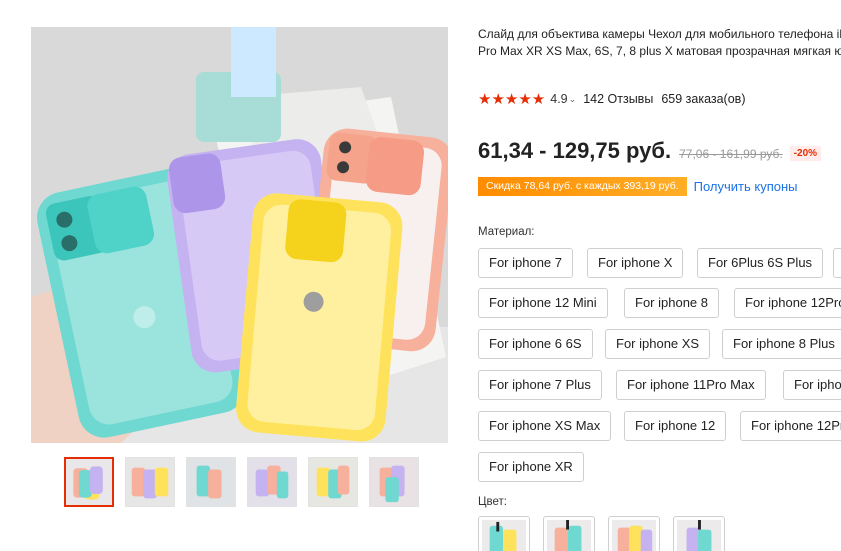 The image size is (841, 551). What do you see at coordinates (575, 150) in the screenshot?
I see `current-price: 61,34 - 129,75 руб.` at bounding box center [575, 150].